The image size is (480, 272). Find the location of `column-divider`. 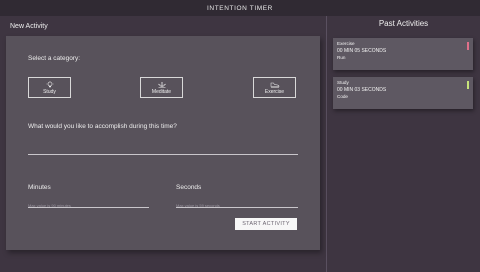

column-divider is located at coordinates (326, 144).